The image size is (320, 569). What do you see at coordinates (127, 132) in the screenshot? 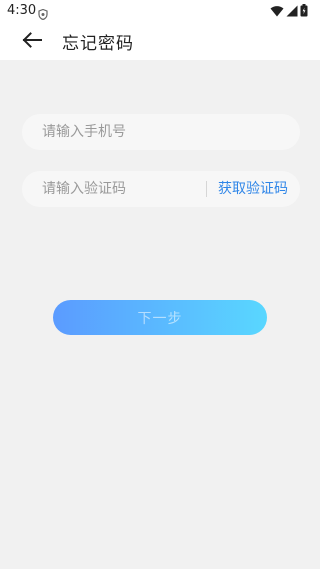
I see `phone-input` at bounding box center [127, 132].